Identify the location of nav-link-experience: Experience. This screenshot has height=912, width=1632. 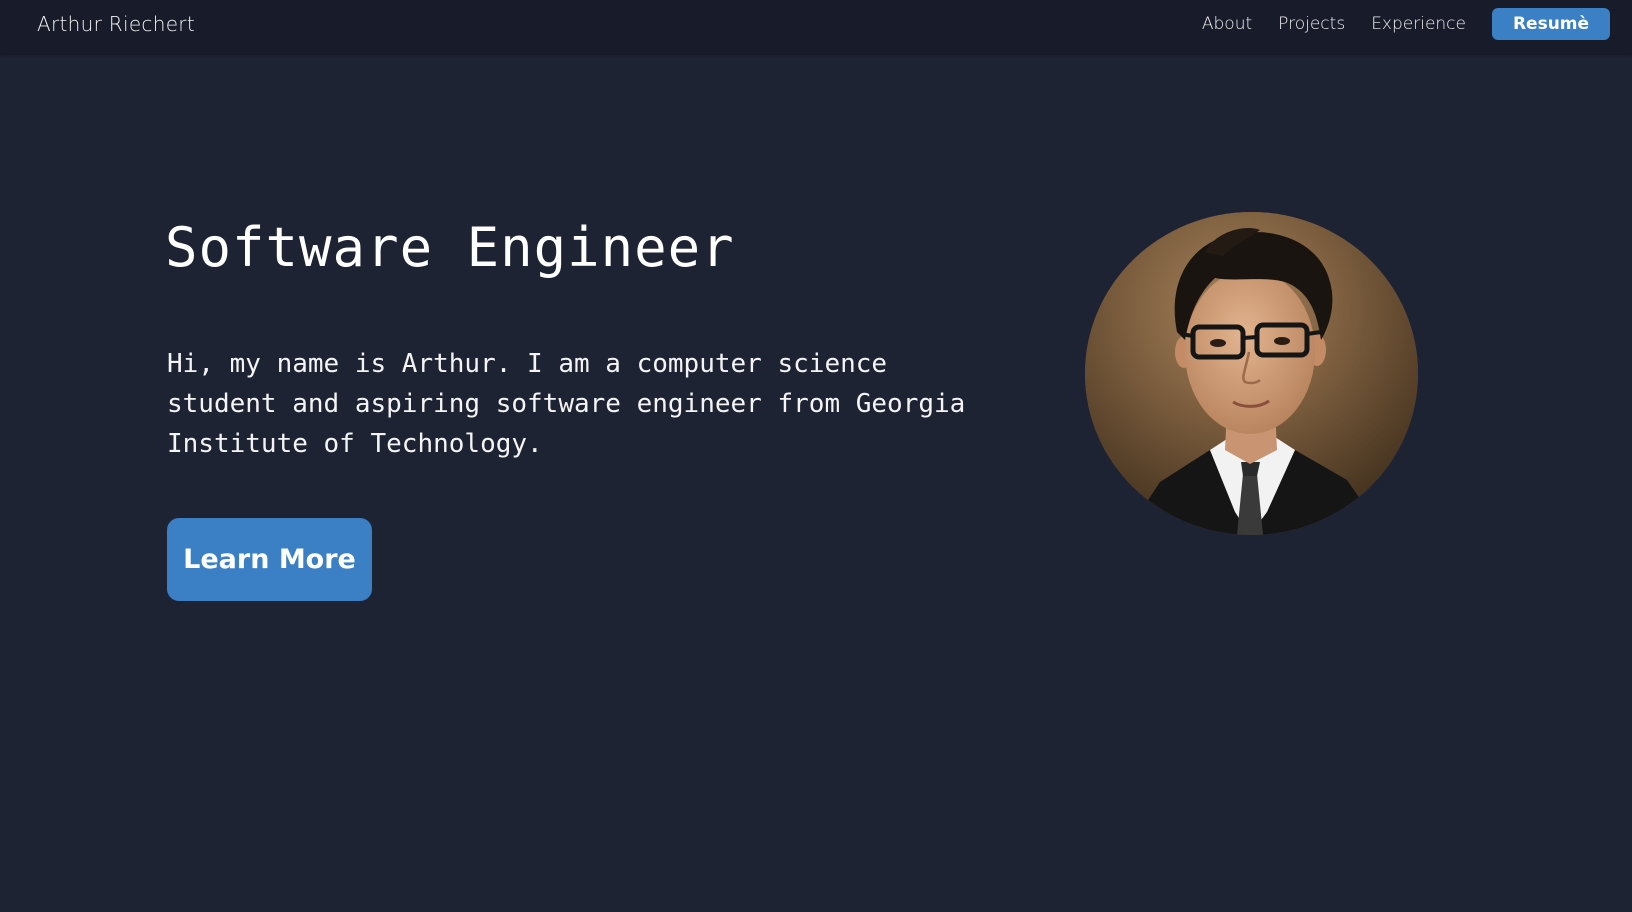
(1418, 24).